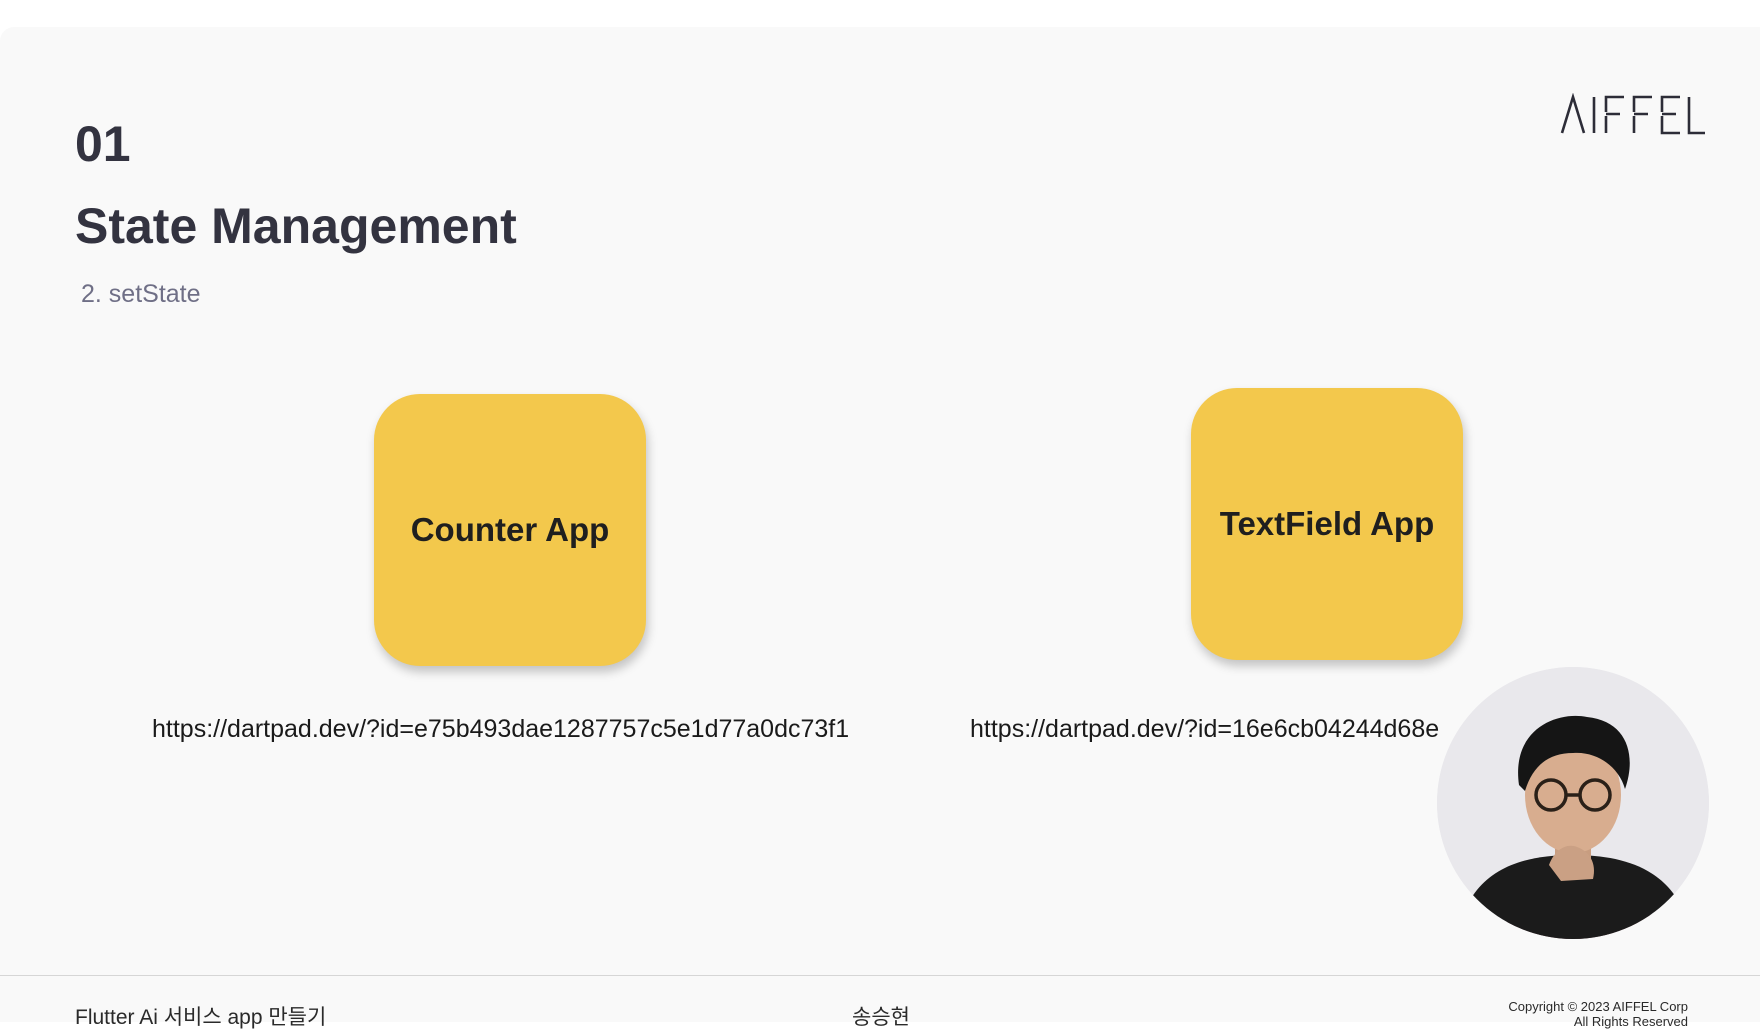 This screenshot has width=1760, height=1031. I want to click on counter-app-label: Counter App, so click(510, 529).